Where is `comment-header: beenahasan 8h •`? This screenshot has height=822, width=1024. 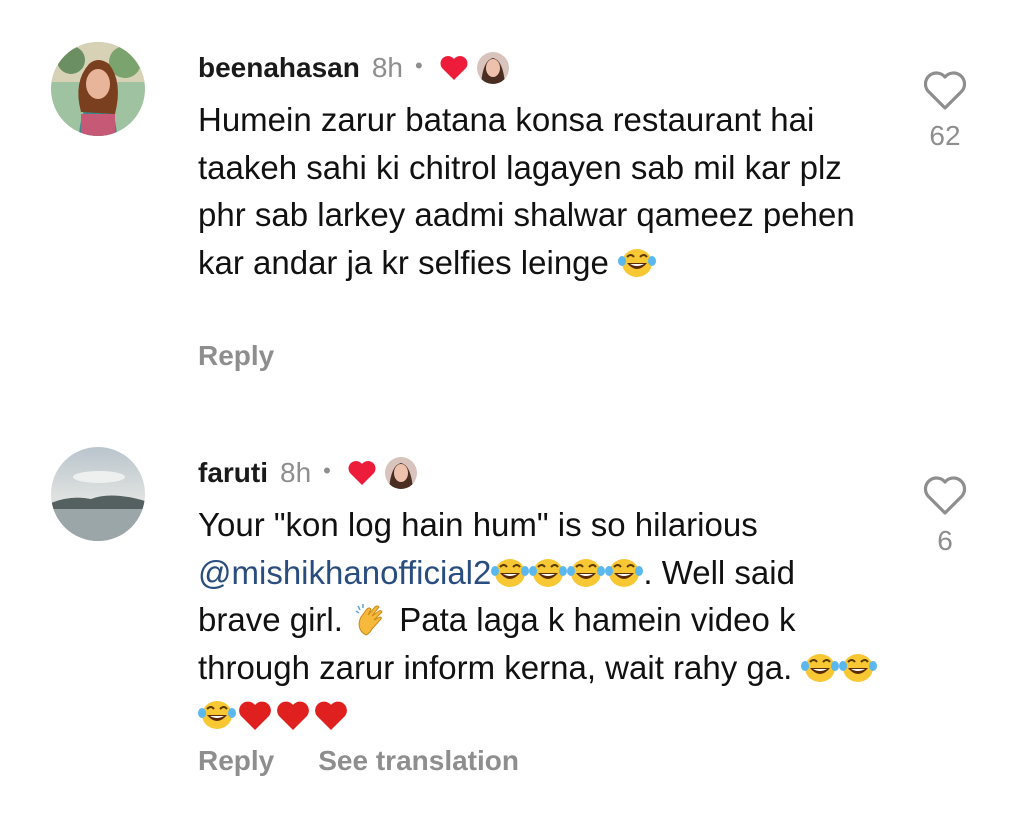
comment-header: beenahasan 8h • is located at coordinates (353, 68).